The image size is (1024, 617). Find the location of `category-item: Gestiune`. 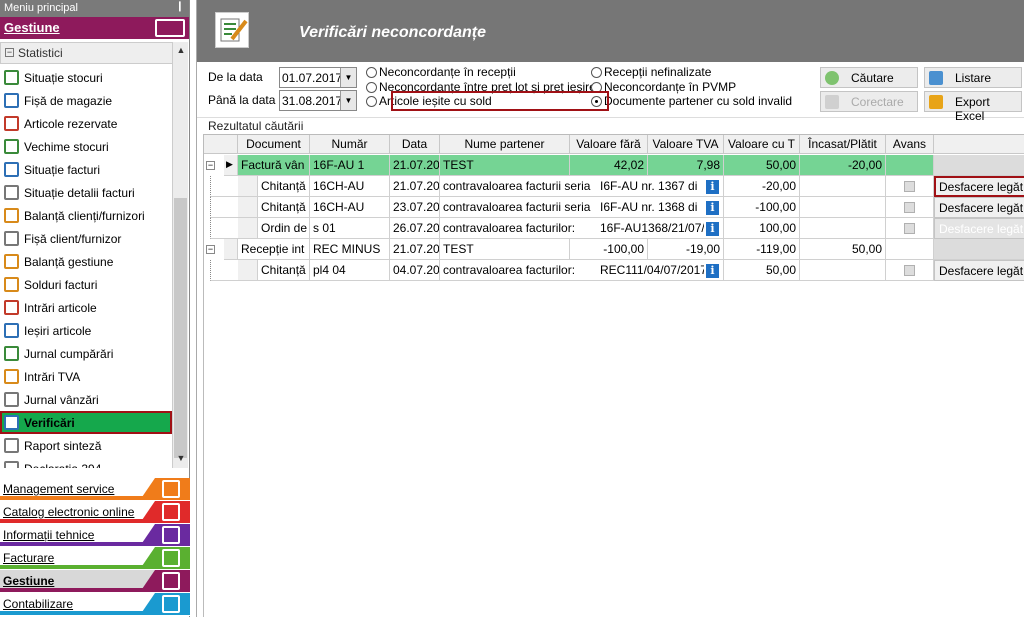

category-item: Gestiune is located at coordinates (95, 581).